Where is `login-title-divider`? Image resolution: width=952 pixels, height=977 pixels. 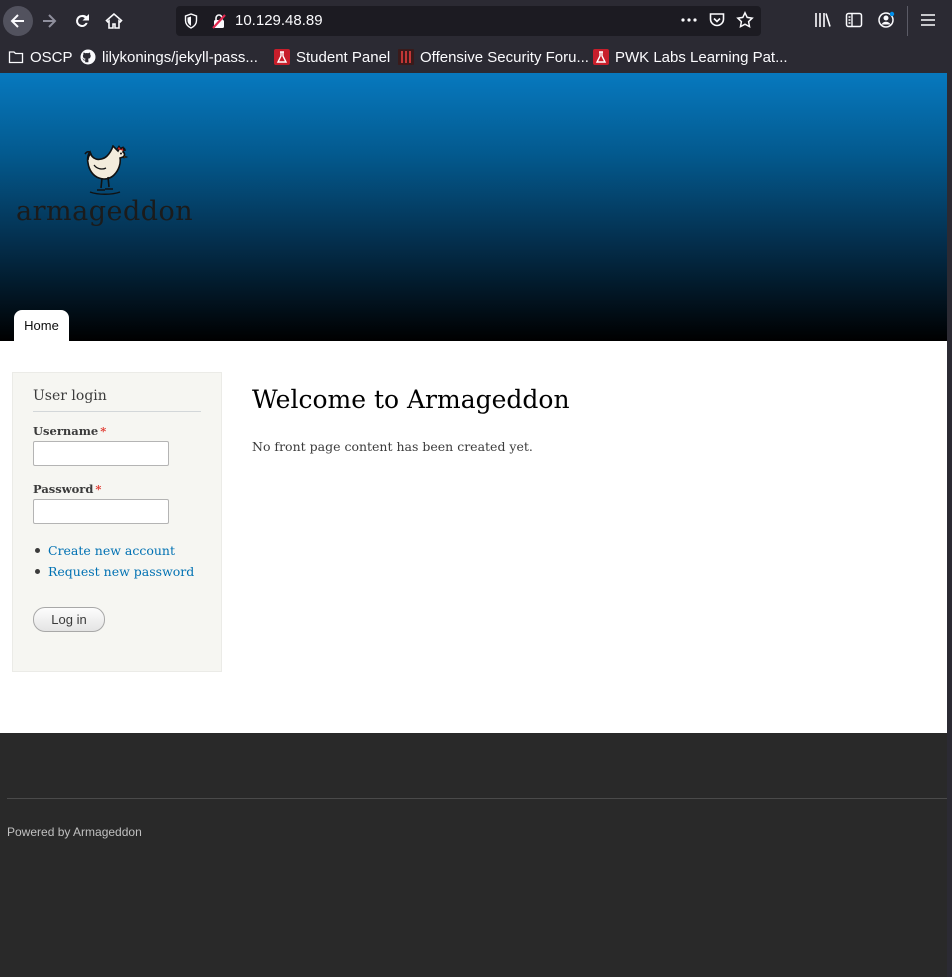 login-title-divider is located at coordinates (117, 411).